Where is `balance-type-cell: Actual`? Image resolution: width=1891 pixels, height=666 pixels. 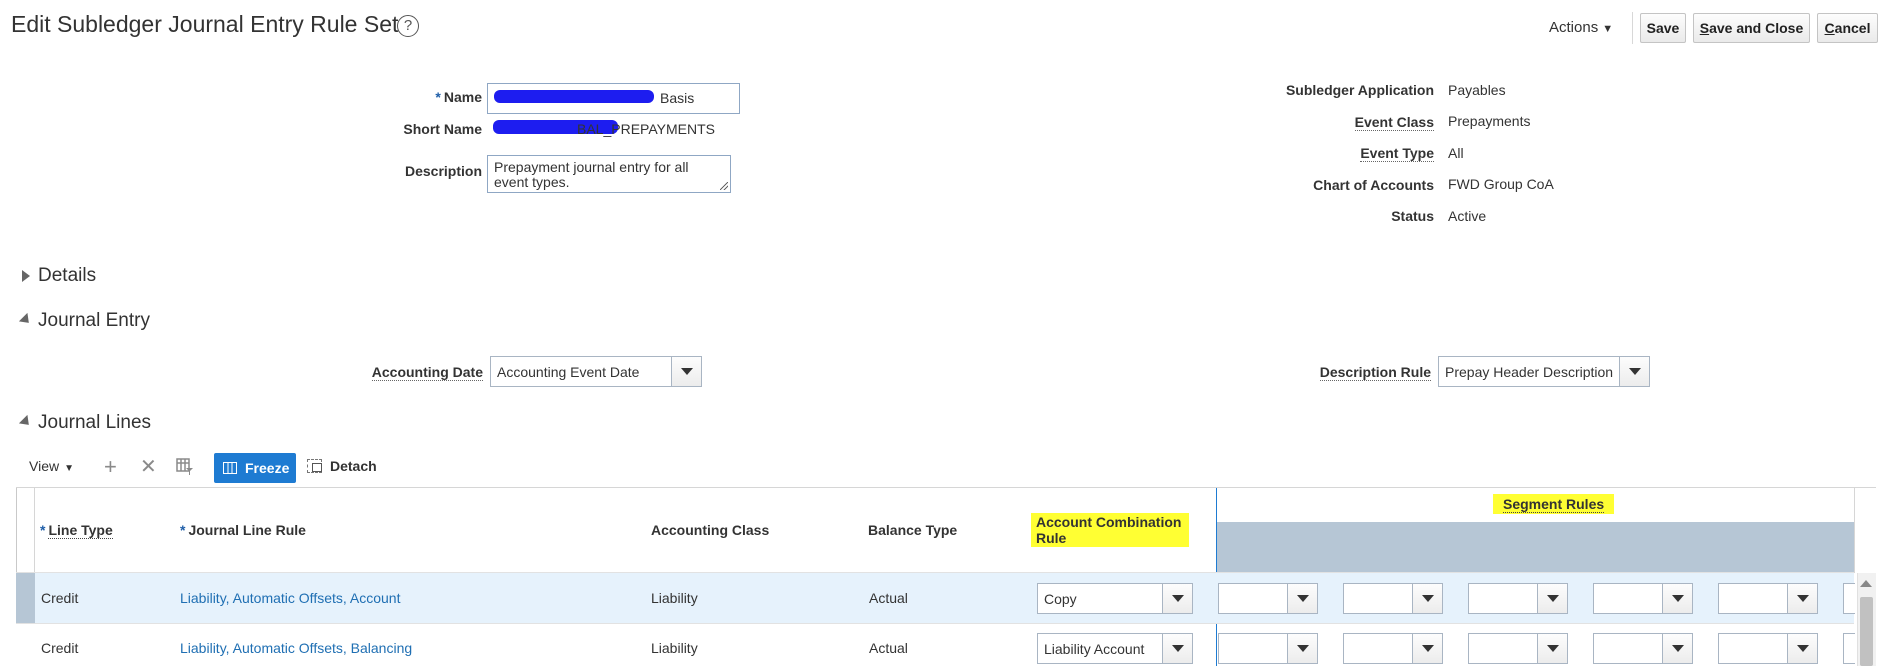 balance-type-cell: Actual is located at coordinates (888, 648).